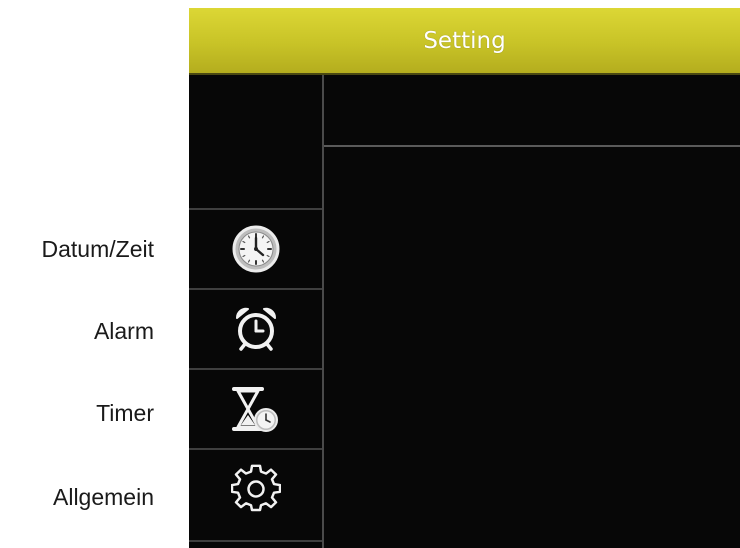  What do you see at coordinates (125, 413) in the screenshot?
I see `callout-timer: Timer` at bounding box center [125, 413].